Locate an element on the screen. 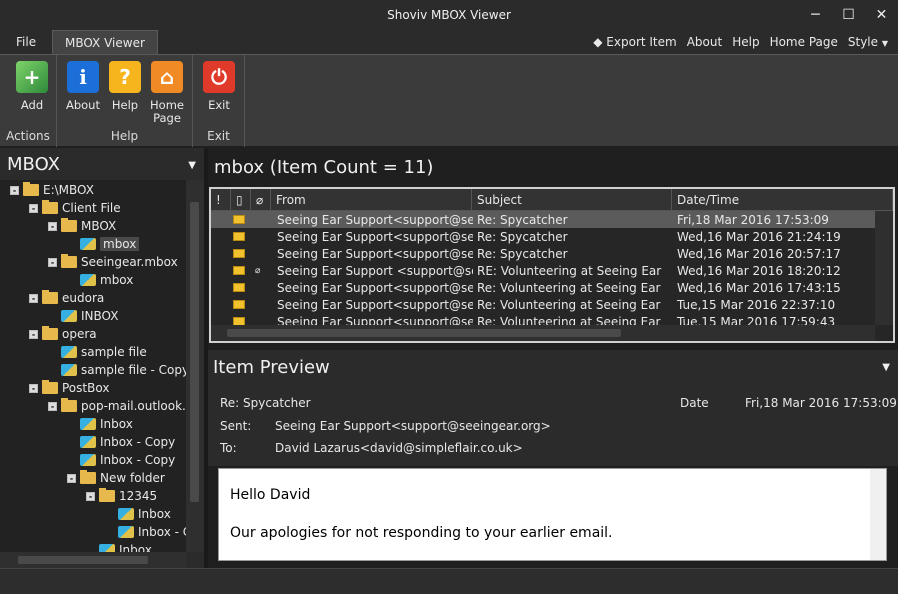  grid-vertical-scrollbar is located at coordinates (884, 268).